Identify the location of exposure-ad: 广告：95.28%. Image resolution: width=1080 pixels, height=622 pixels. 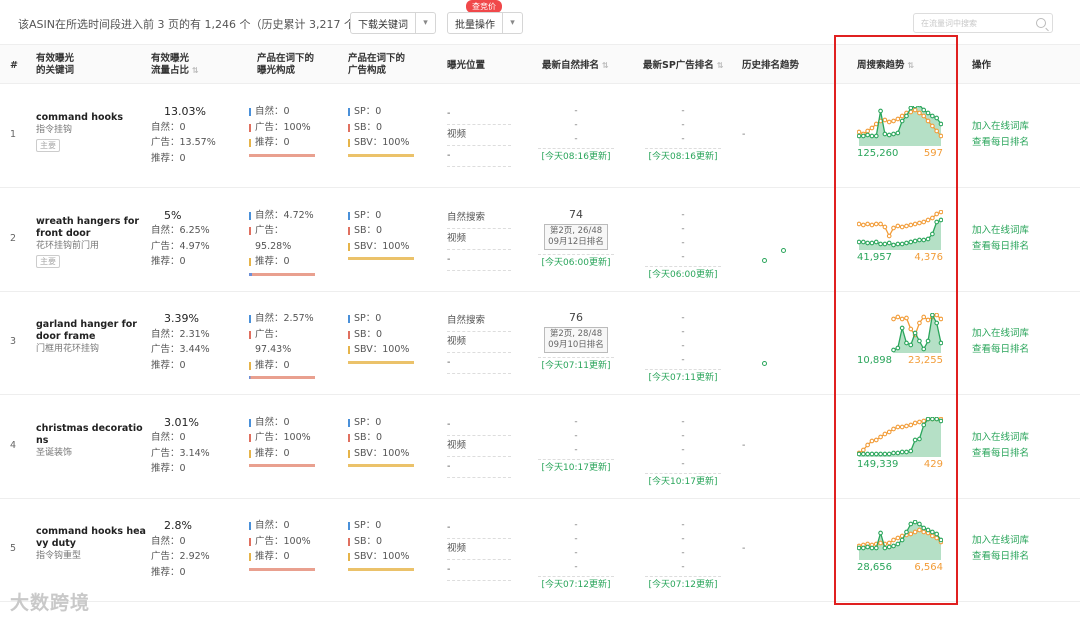
(284, 238).